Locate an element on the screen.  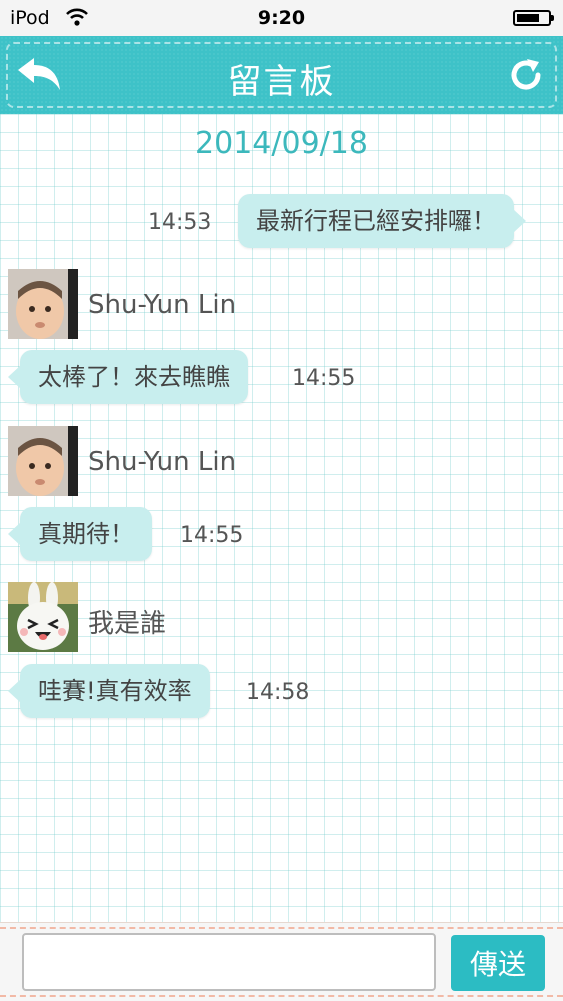
date-header: 2014/09/18 is located at coordinates (281, 143).